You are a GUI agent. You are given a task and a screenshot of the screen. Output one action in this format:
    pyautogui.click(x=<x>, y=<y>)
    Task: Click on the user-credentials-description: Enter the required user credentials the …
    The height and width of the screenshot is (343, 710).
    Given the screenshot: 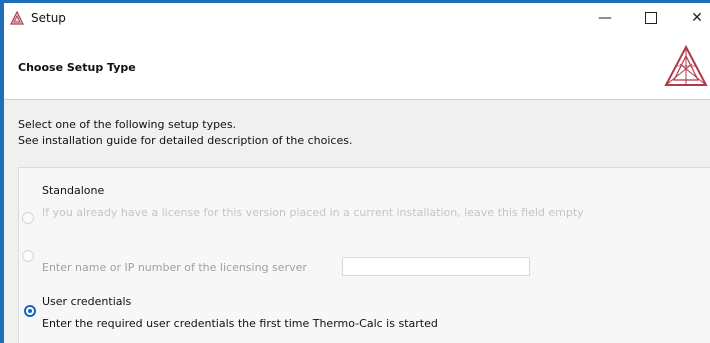 What is the action you would take?
    pyautogui.click(x=240, y=323)
    